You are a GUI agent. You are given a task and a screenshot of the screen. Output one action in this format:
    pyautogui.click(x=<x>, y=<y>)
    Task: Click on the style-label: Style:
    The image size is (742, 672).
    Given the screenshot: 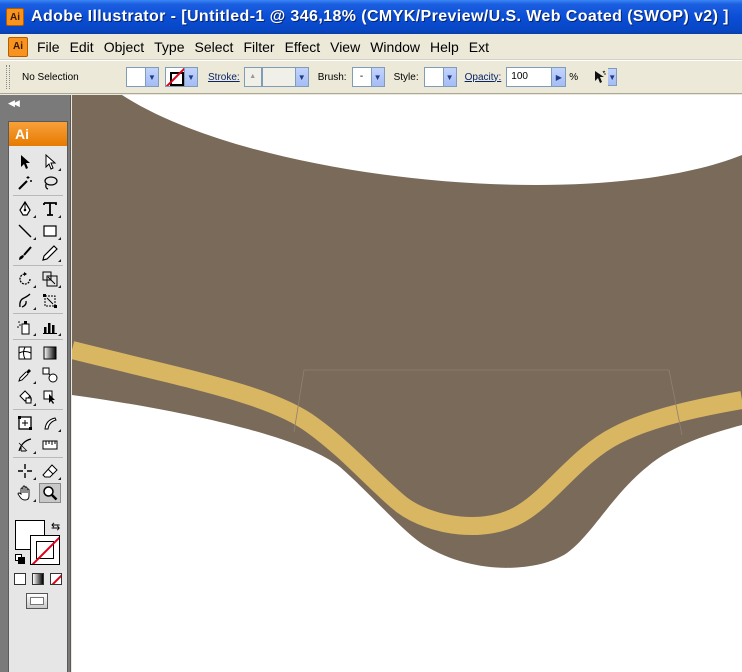 What is the action you would take?
    pyautogui.click(x=406, y=77)
    